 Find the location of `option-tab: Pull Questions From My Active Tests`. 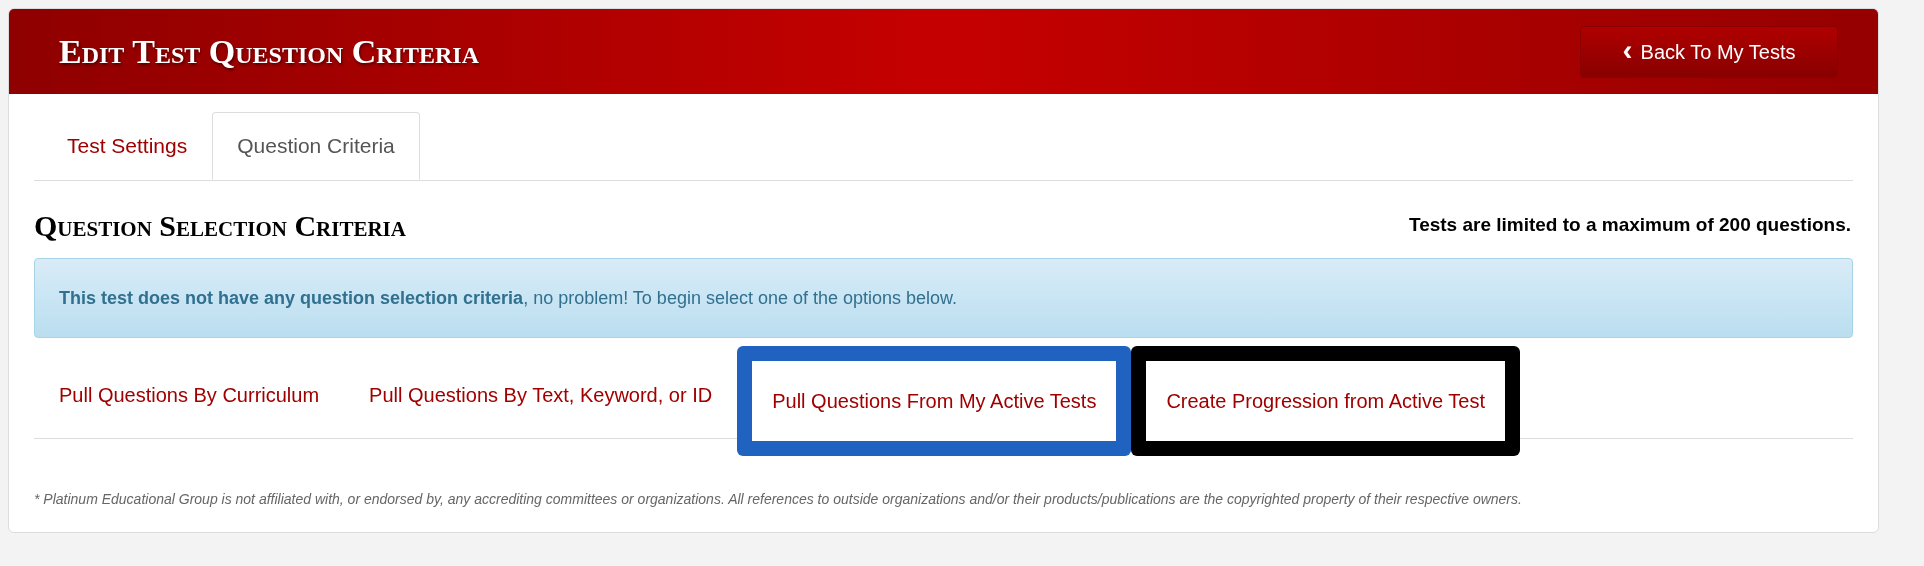

option-tab: Pull Questions From My Active Tests is located at coordinates (934, 401).